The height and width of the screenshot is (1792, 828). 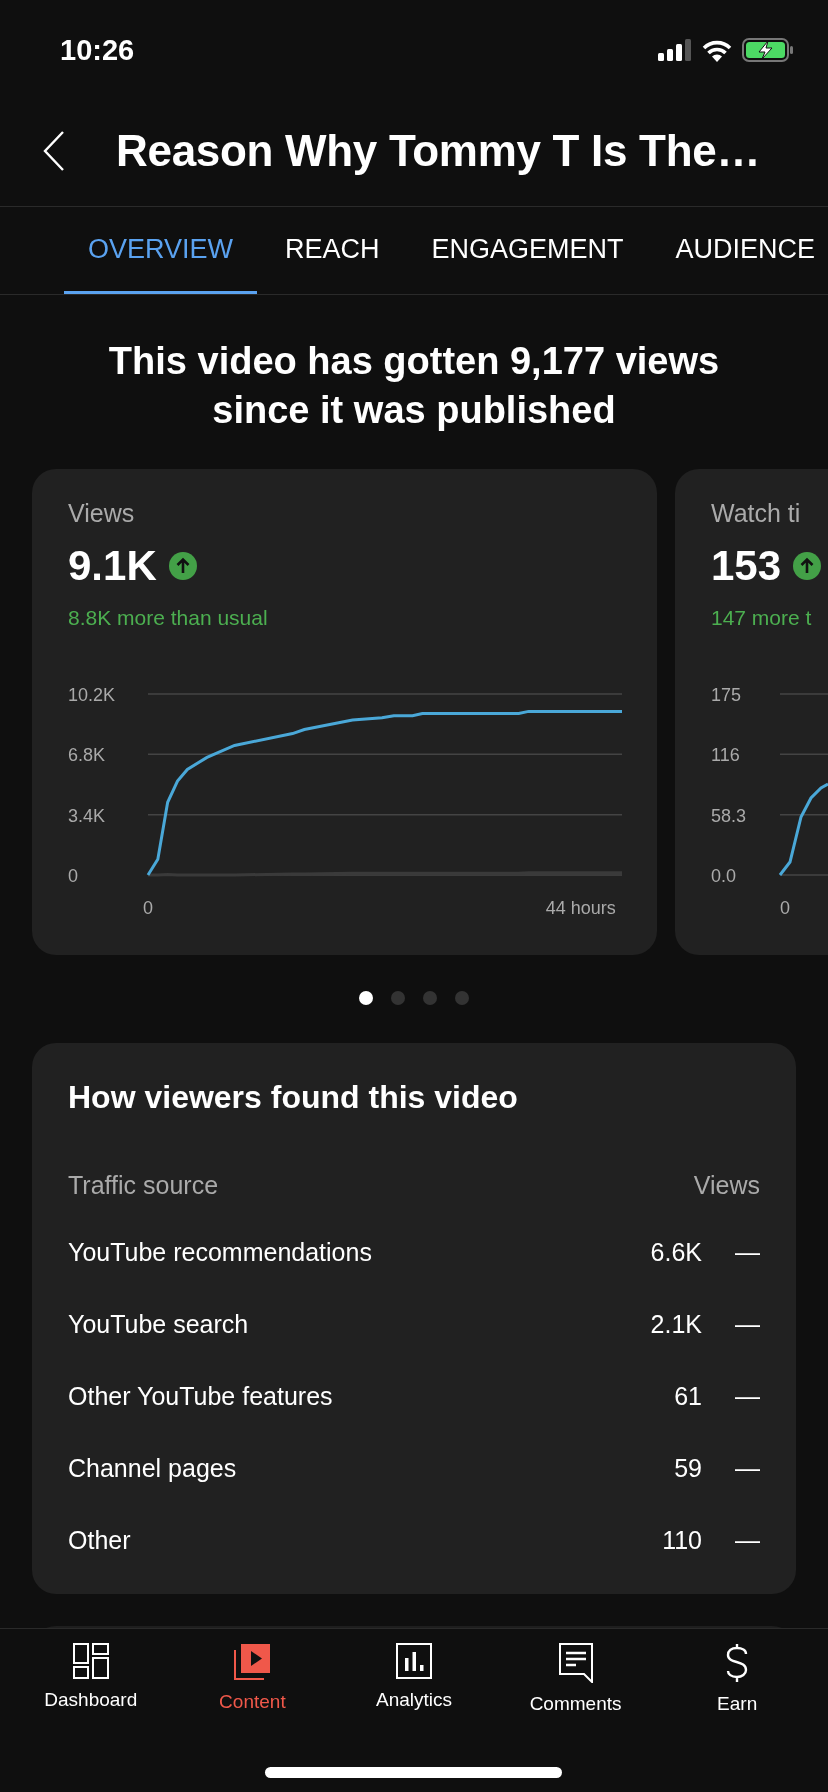 What do you see at coordinates (168, 618) in the screenshot?
I see `comparison-text: 8.8K more than usual` at bounding box center [168, 618].